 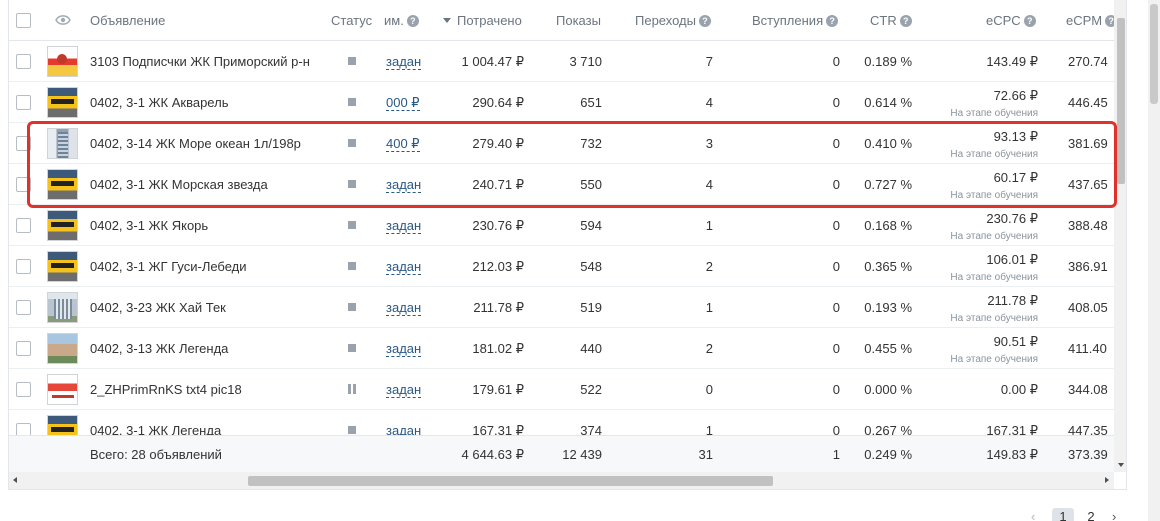 I want to click on ad-name-link: 2_ZHPrimRnKS txt4 pic18, so click(x=166, y=389).